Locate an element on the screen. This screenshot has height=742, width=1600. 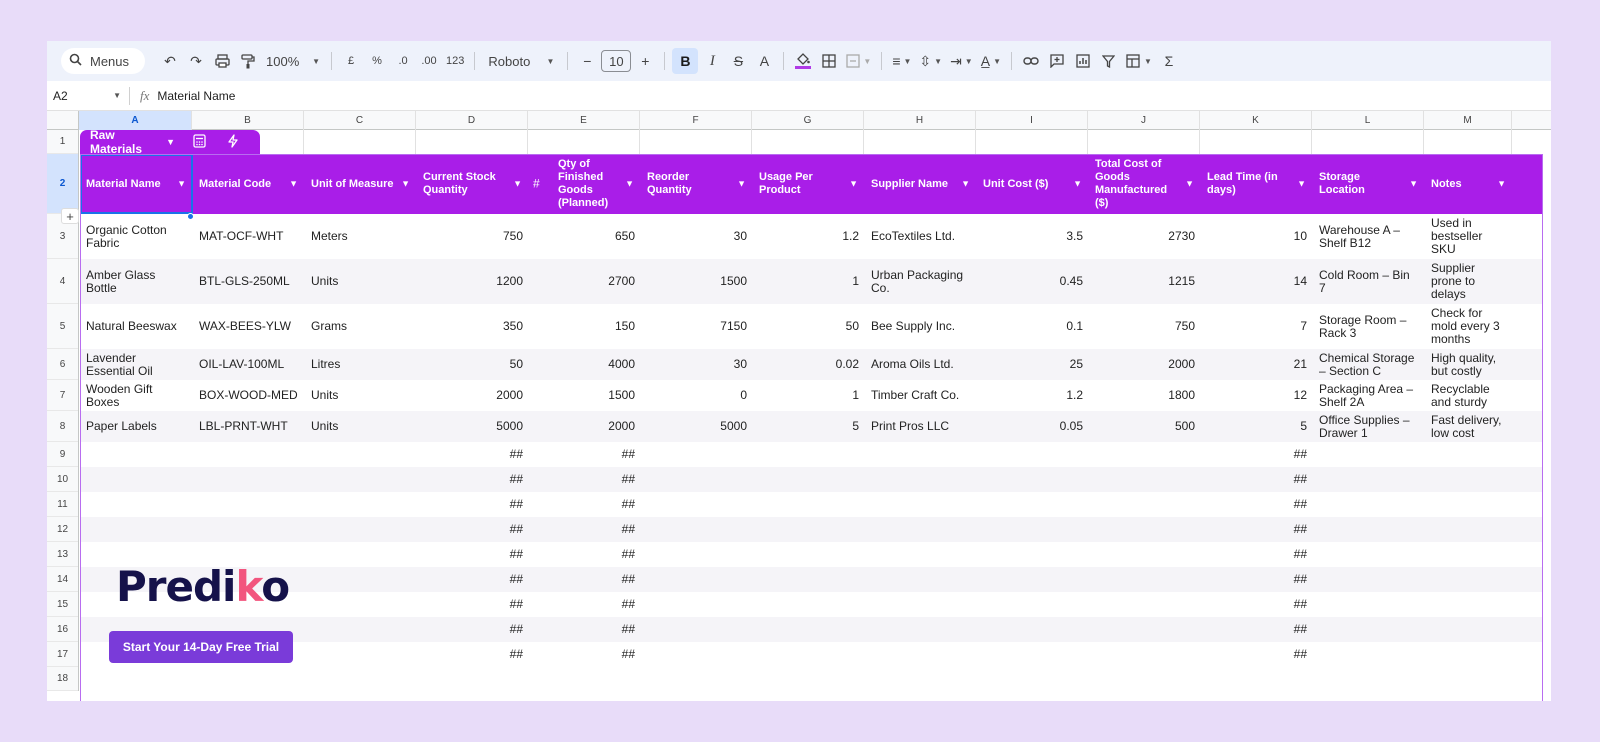
column-header-c: C is located at coordinates (360, 120).